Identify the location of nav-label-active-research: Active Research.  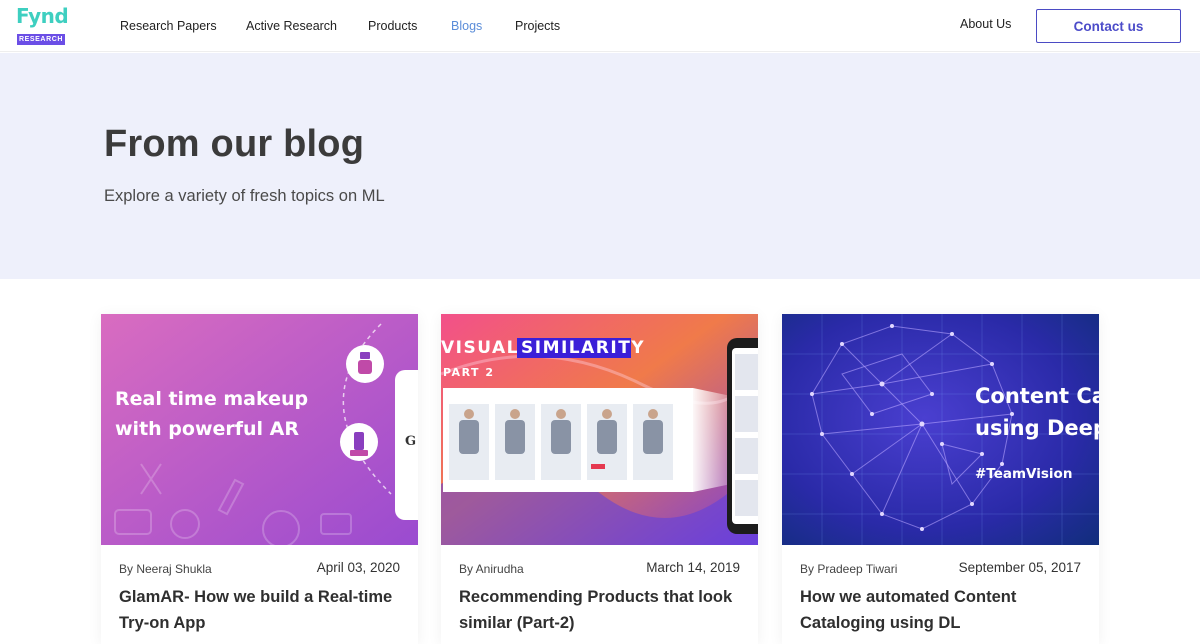
(291, 26).